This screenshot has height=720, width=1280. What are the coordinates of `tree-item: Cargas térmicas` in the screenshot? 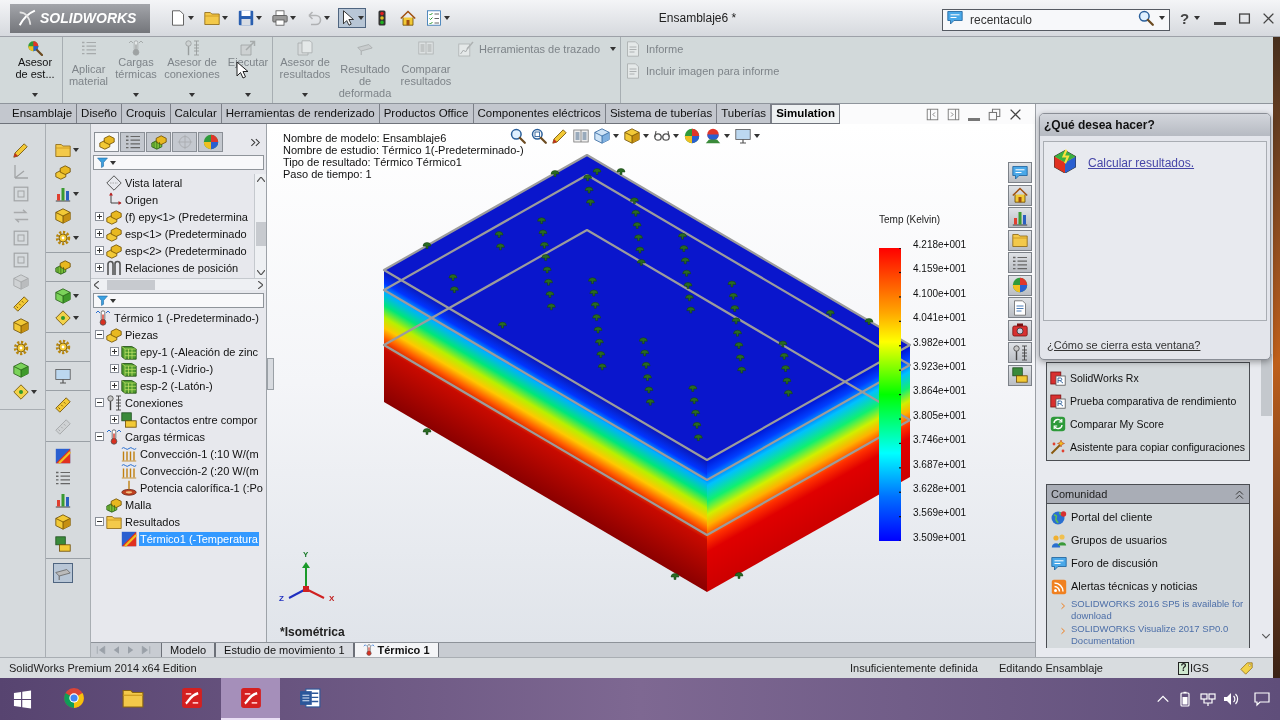 It's located at (165, 436).